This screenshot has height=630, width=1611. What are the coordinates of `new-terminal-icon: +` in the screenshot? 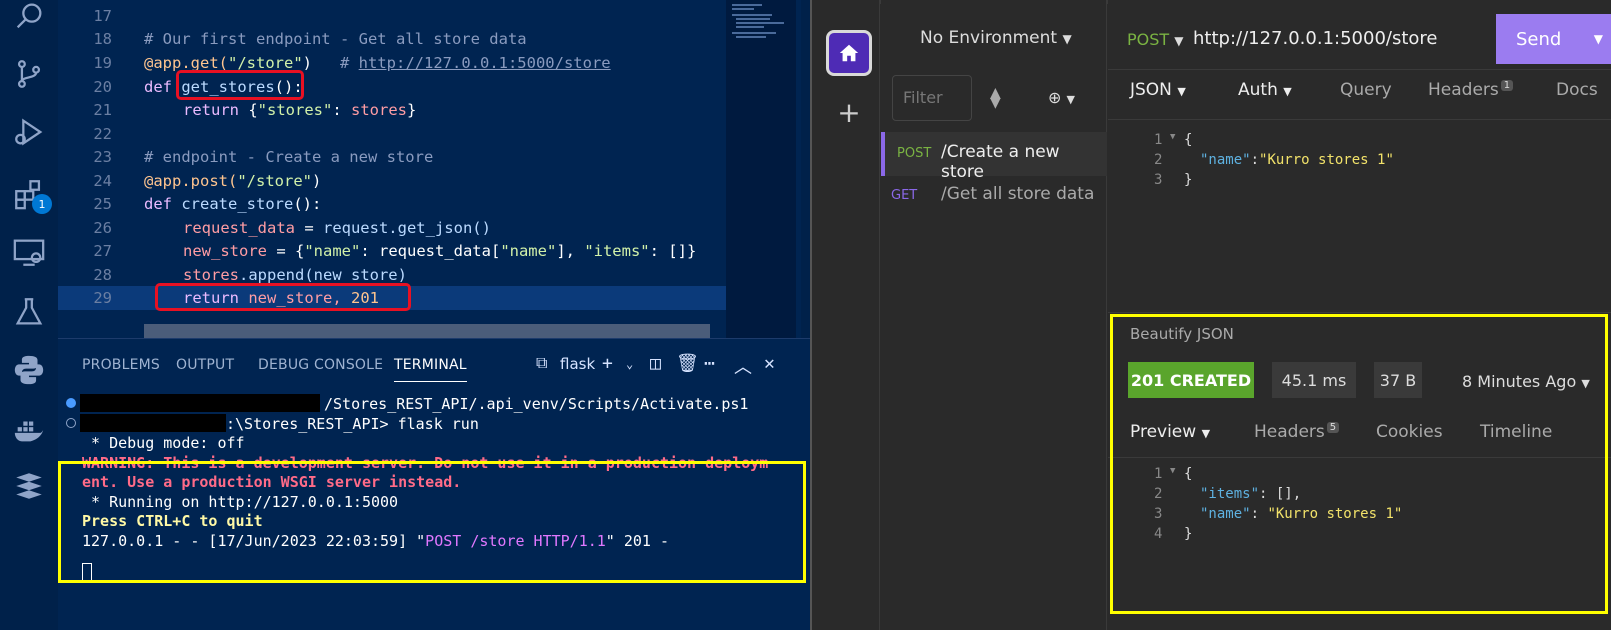 It's located at (607, 363).